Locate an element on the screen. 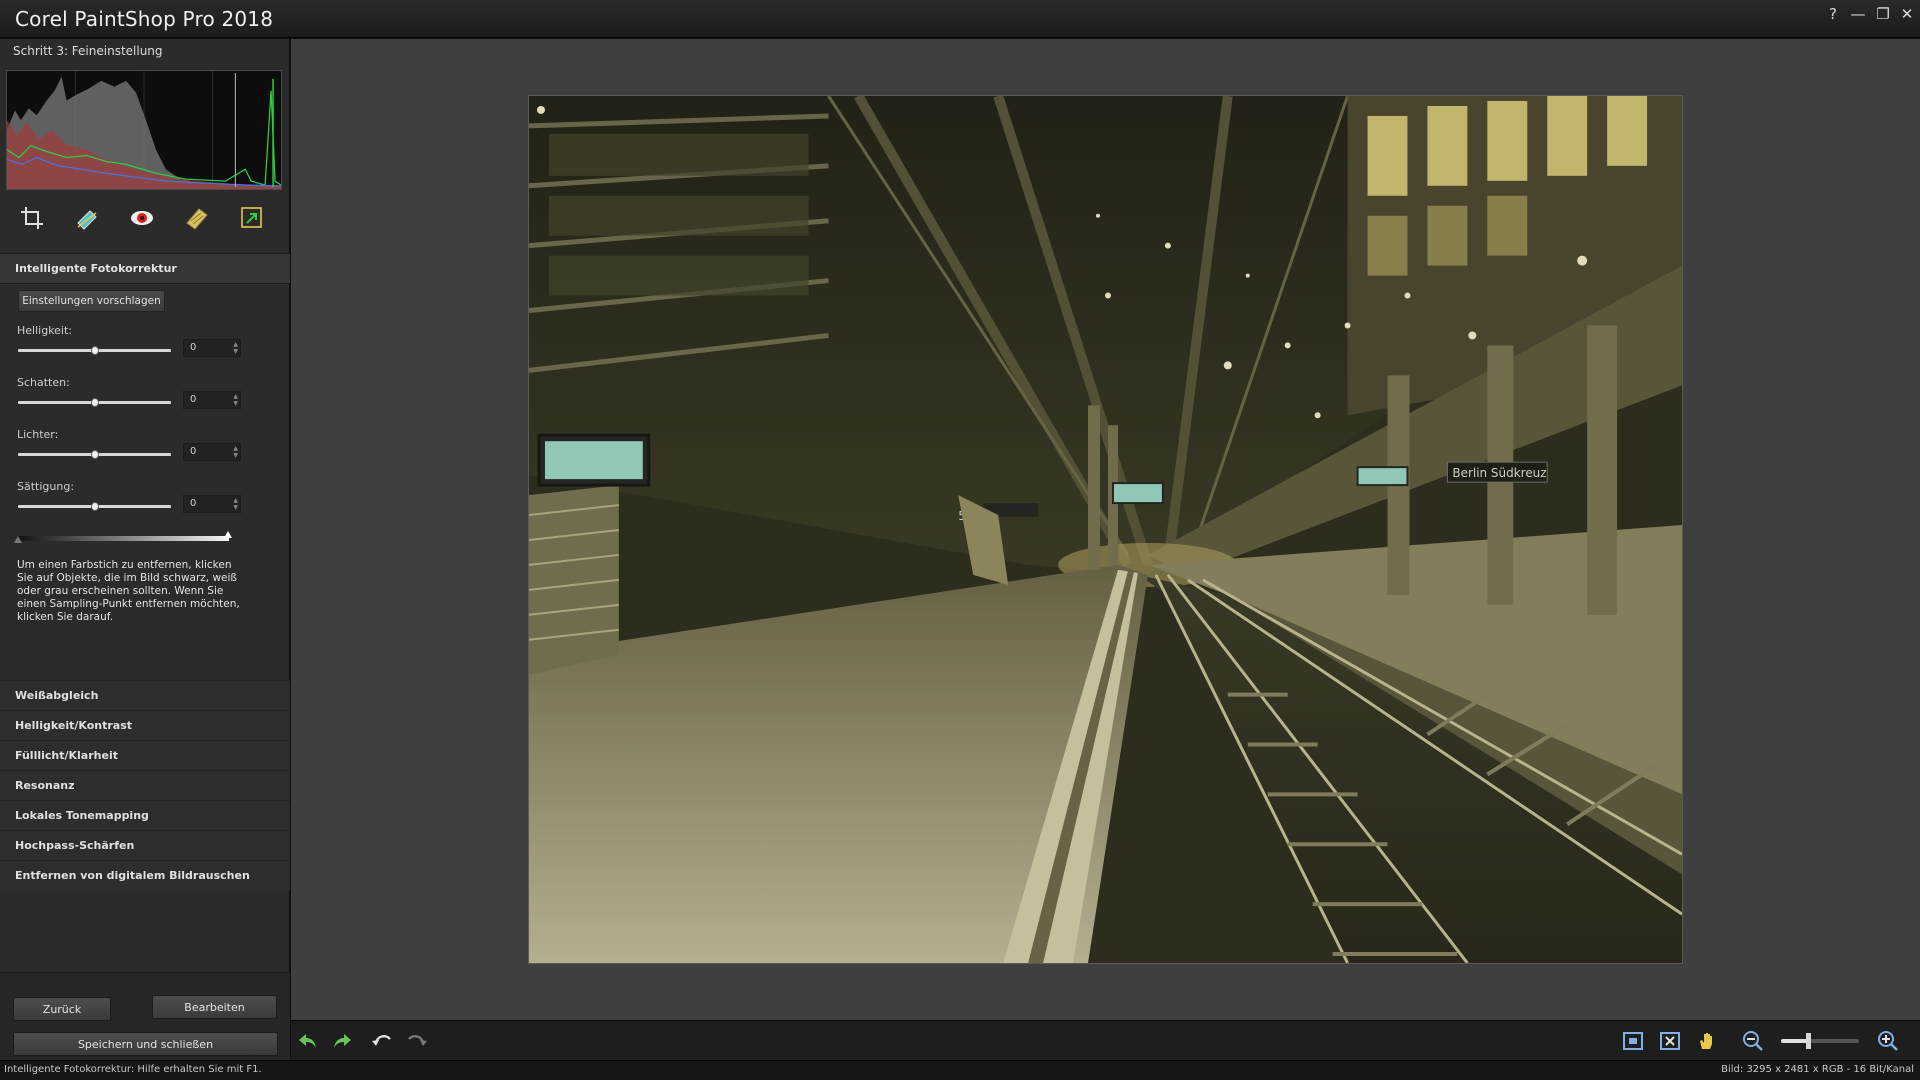 The image size is (1920, 1080). crop-tool is located at coordinates (32, 218).